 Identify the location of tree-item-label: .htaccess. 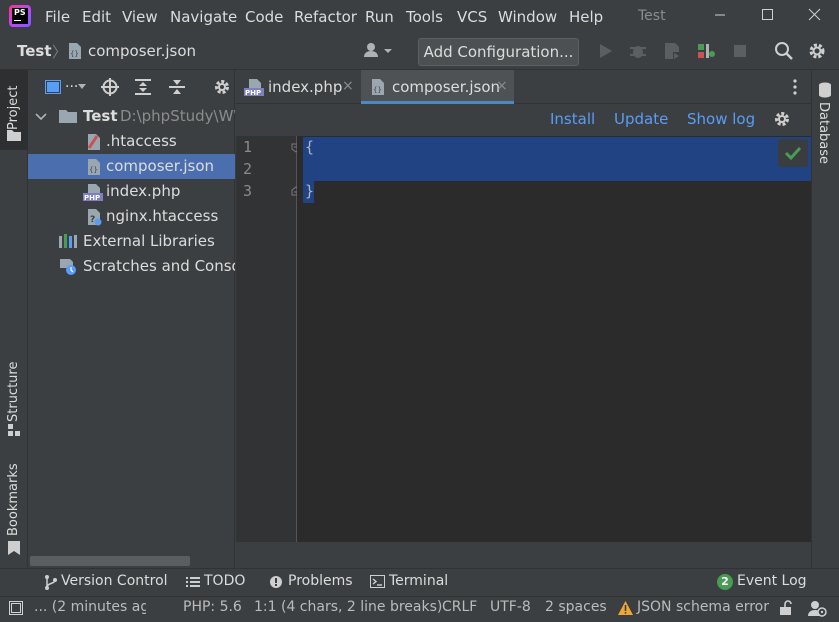
(141, 141).